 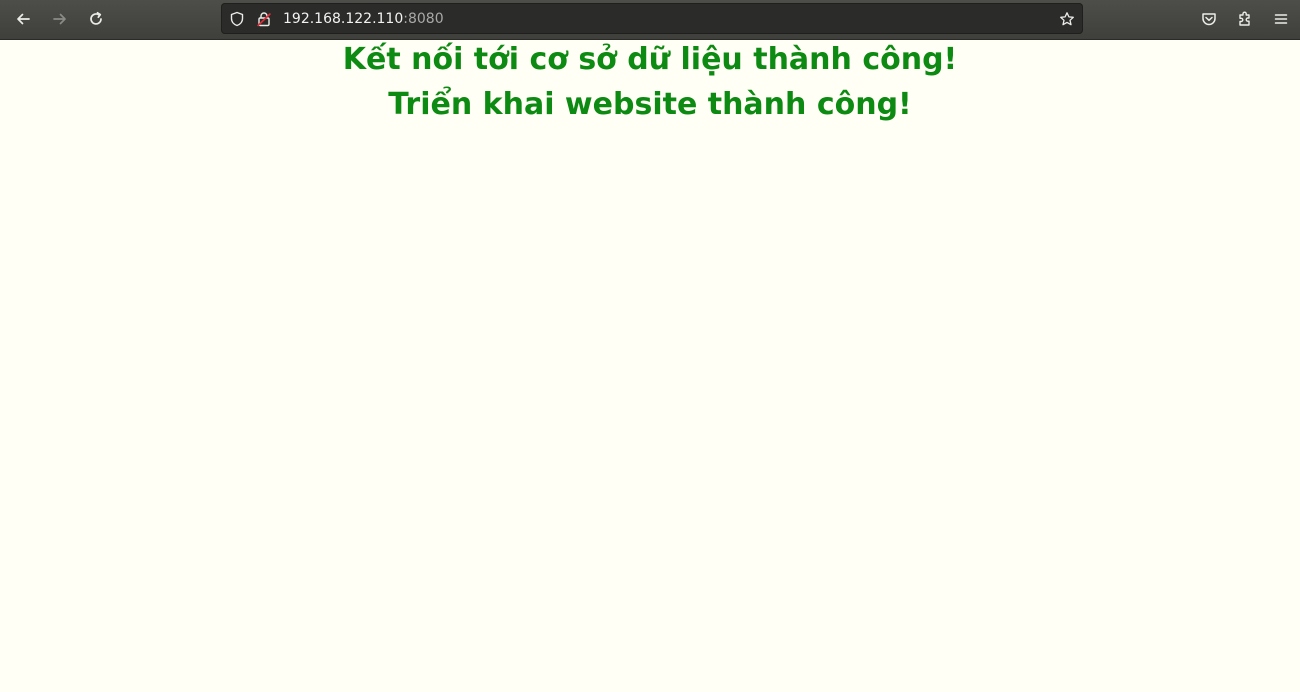 I want to click on reload-button, so click(x=96, y=19).